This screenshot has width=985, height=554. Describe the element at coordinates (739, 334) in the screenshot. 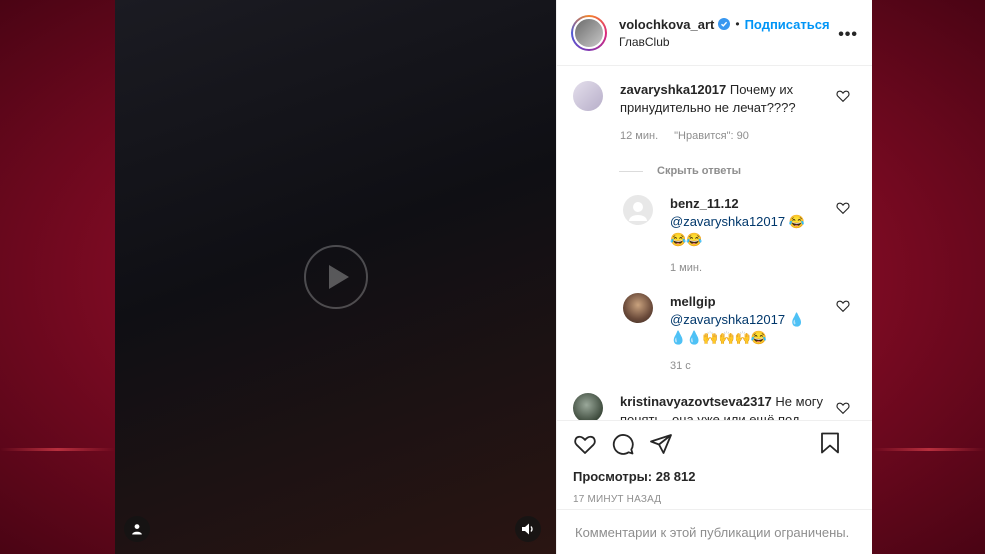

I see `reply-item: mellgip @zavaryshka12017 💧💧💧🙌🙌🙌😂 31 с` at that location.